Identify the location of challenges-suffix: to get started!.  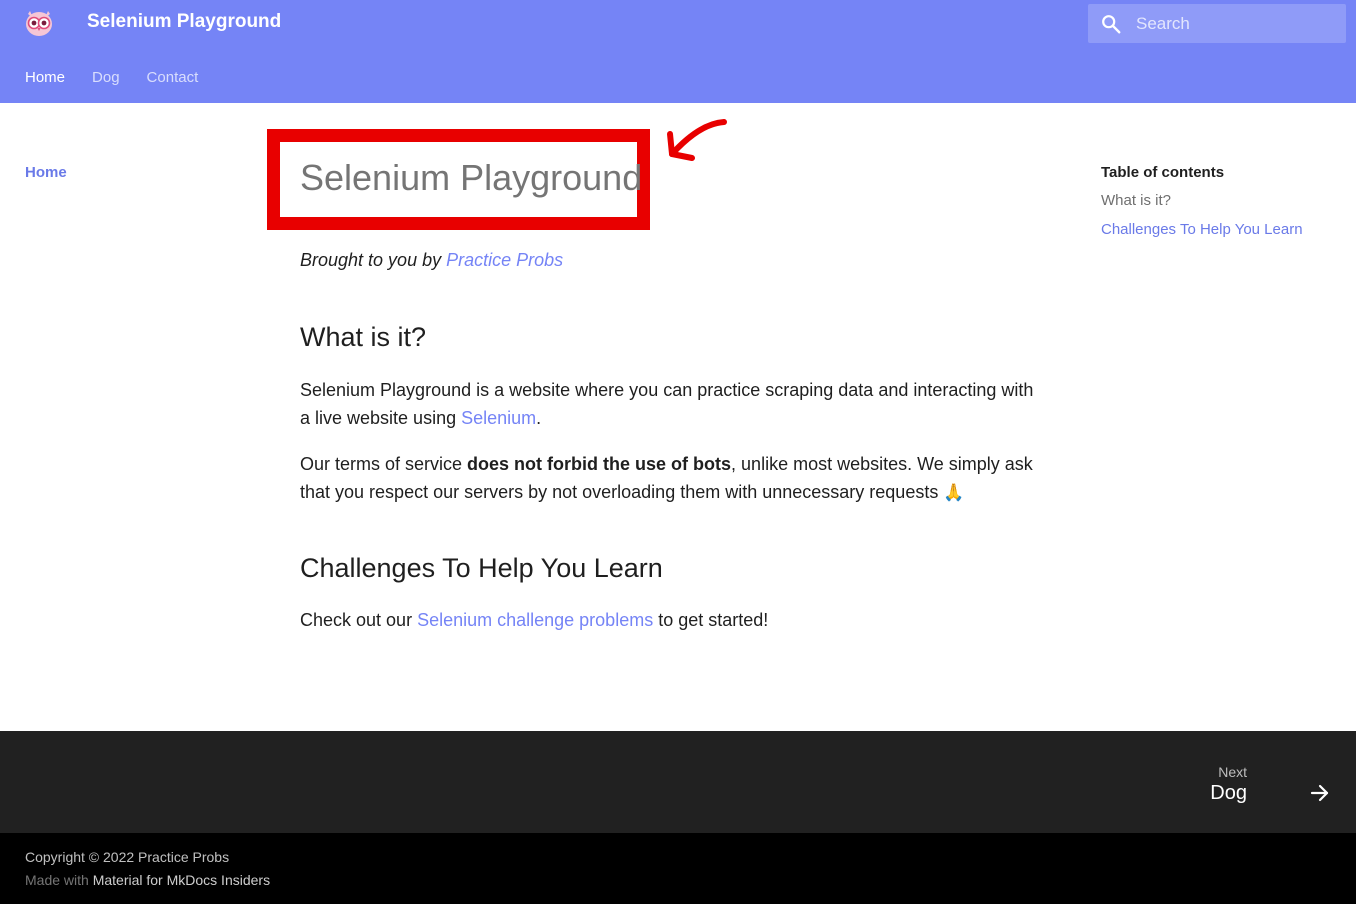
(711, 620).